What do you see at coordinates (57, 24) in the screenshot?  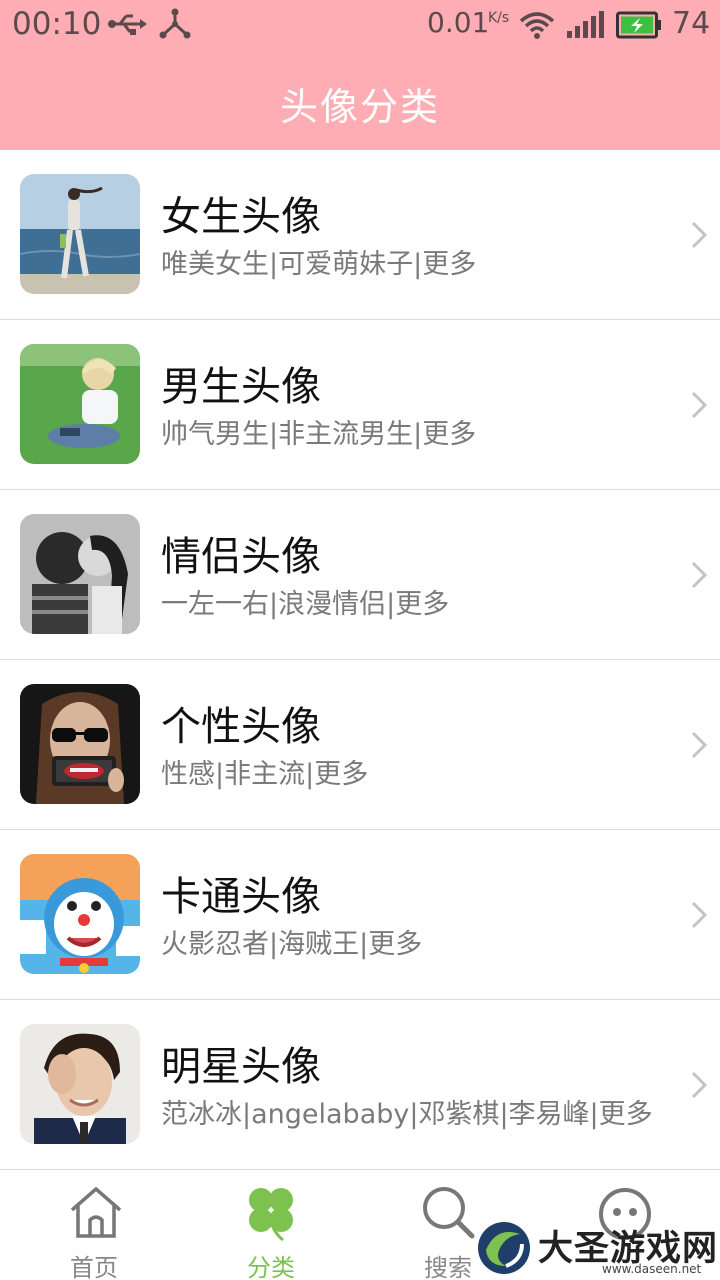 I see `status-time: 00:10` at bounding box center [57, 24].